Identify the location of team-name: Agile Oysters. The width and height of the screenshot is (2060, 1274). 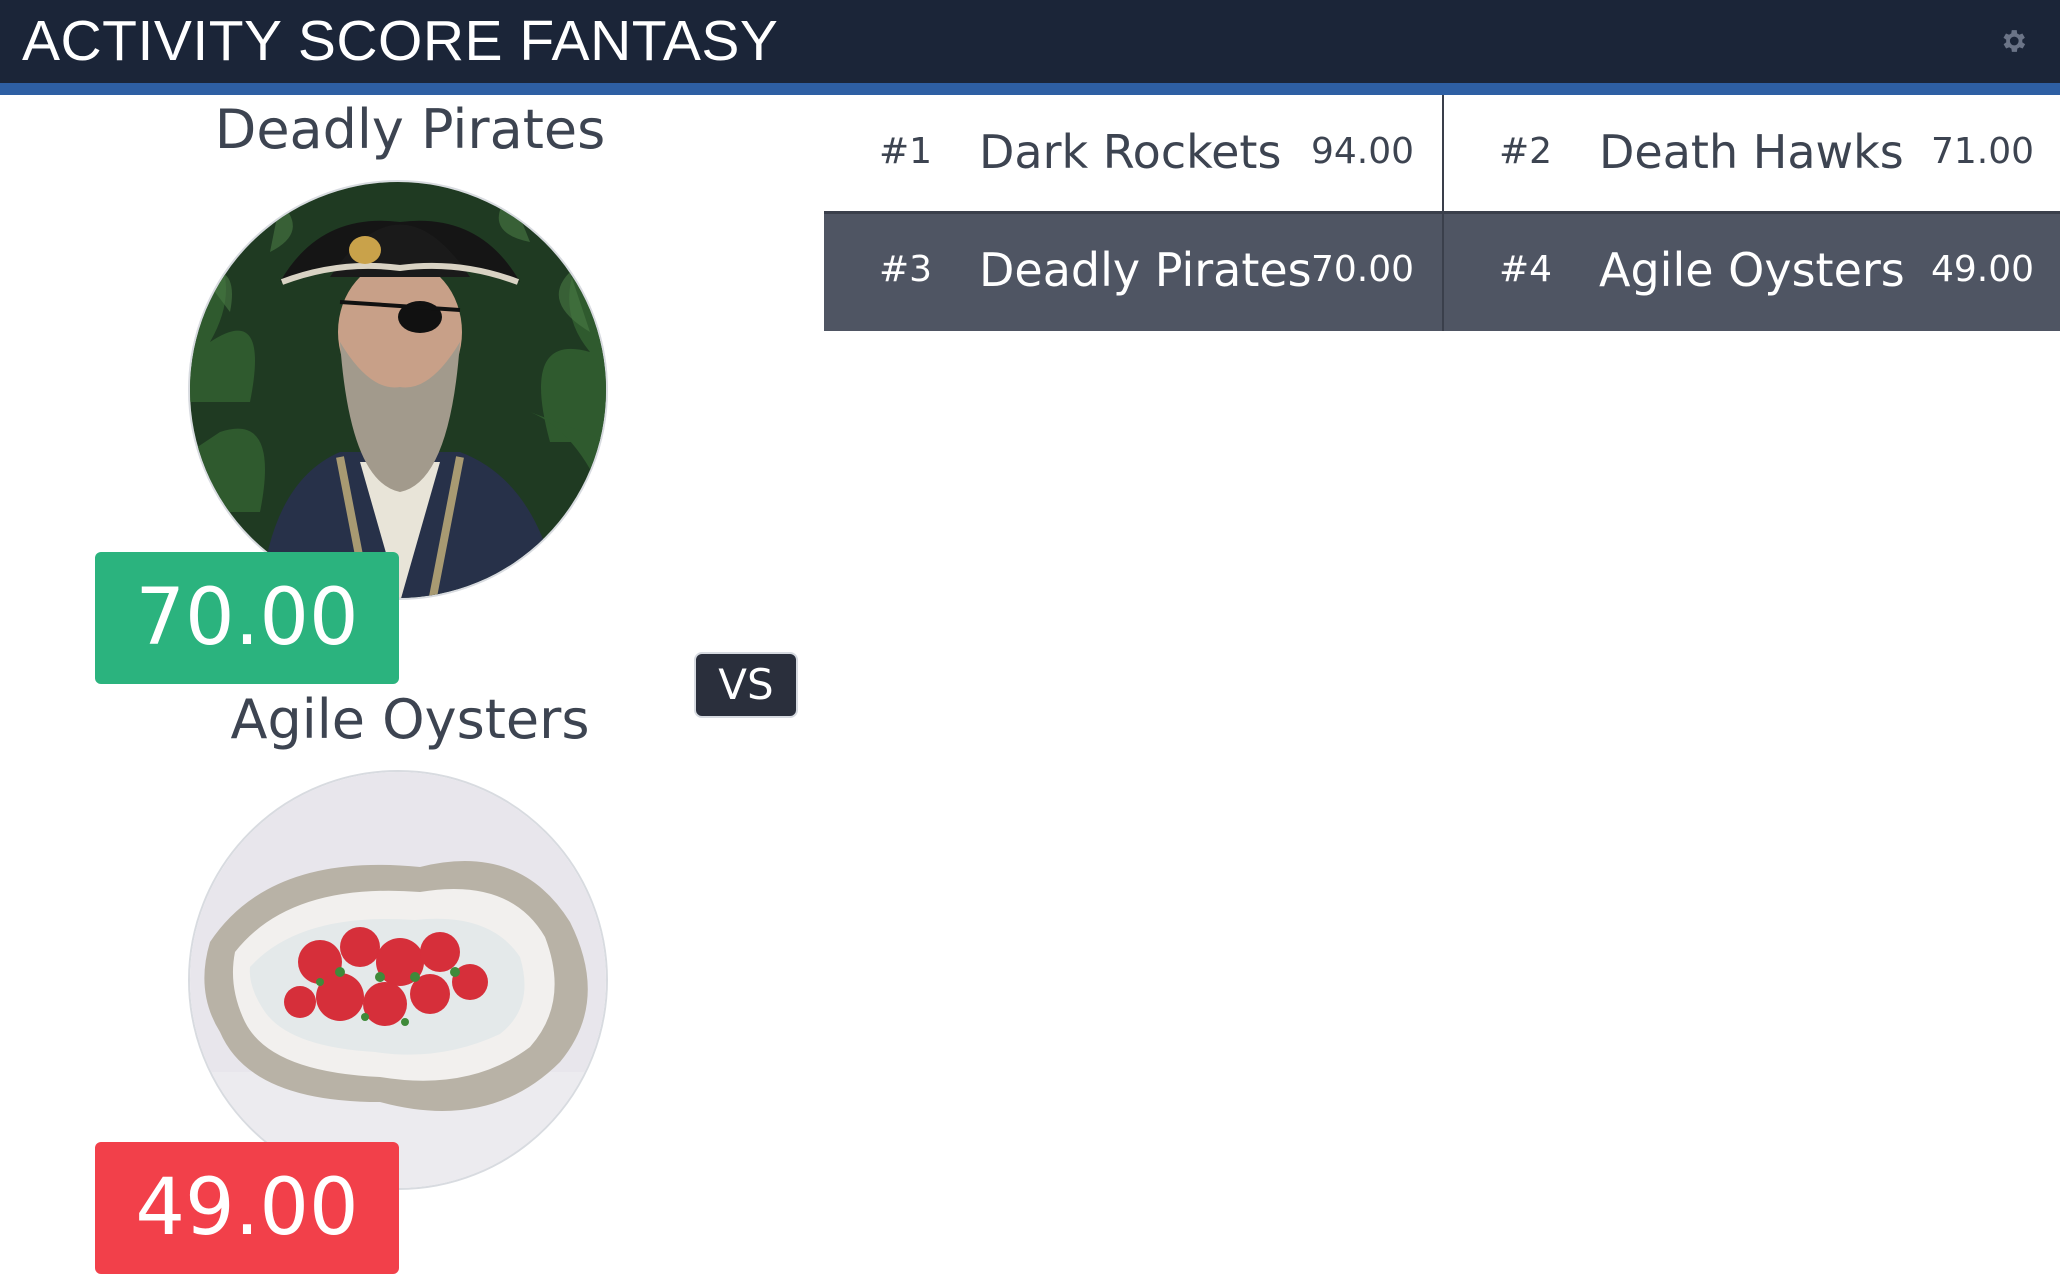
(1752, 270).